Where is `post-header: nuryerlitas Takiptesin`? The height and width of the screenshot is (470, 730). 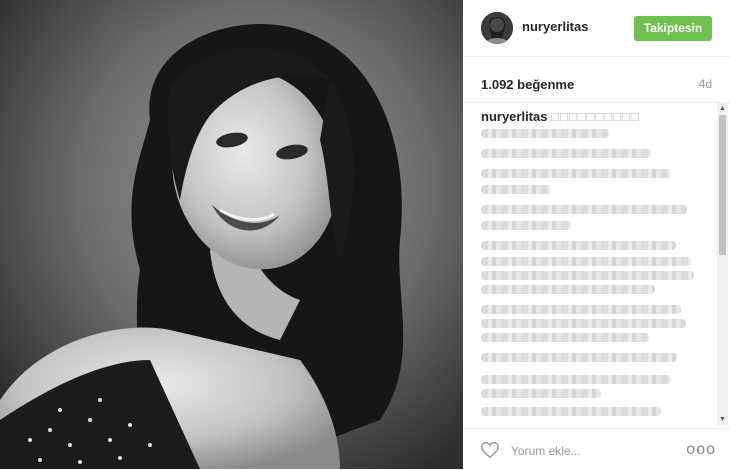
post-header: nuryerlitas Takiptesin is located at coordinates (596, 28).